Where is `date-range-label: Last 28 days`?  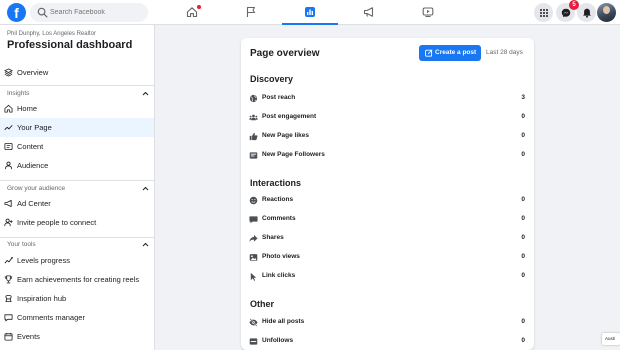 date-range-label: Last 28 days is located at coordinates (504, 52).